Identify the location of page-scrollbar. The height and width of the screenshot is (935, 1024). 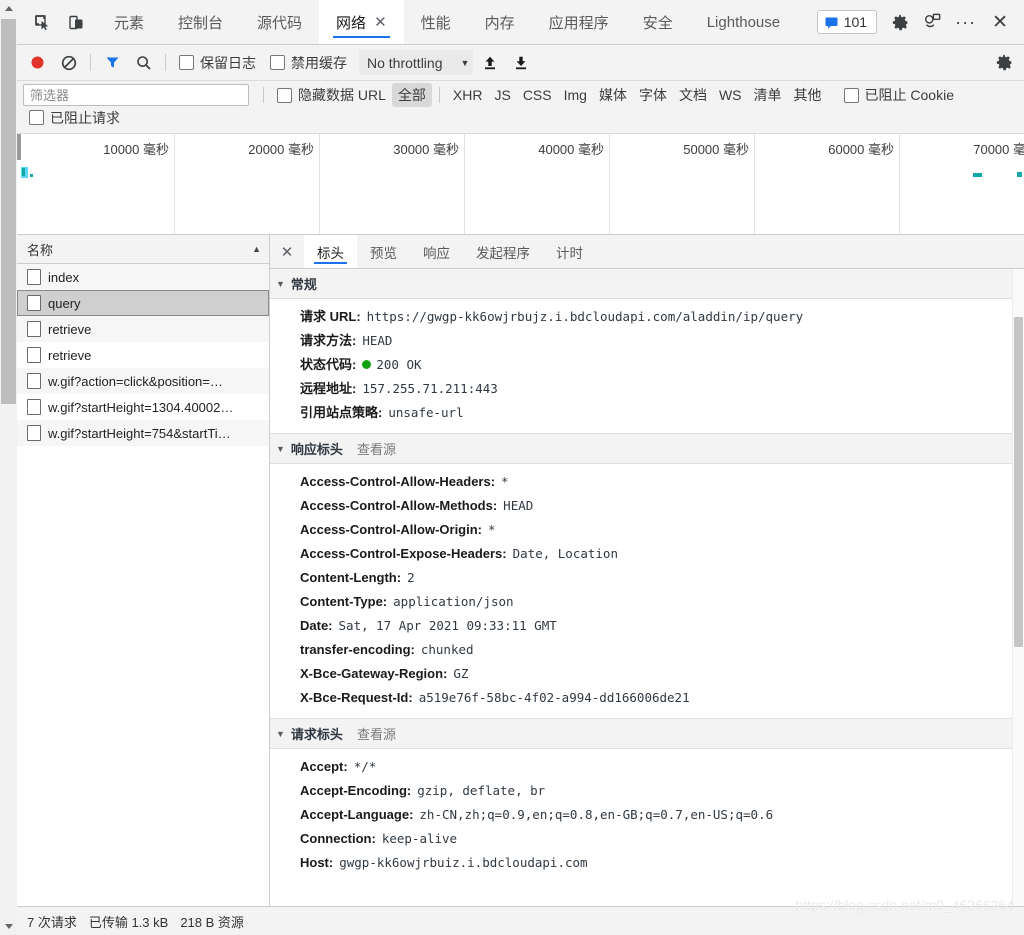
(9, 467).